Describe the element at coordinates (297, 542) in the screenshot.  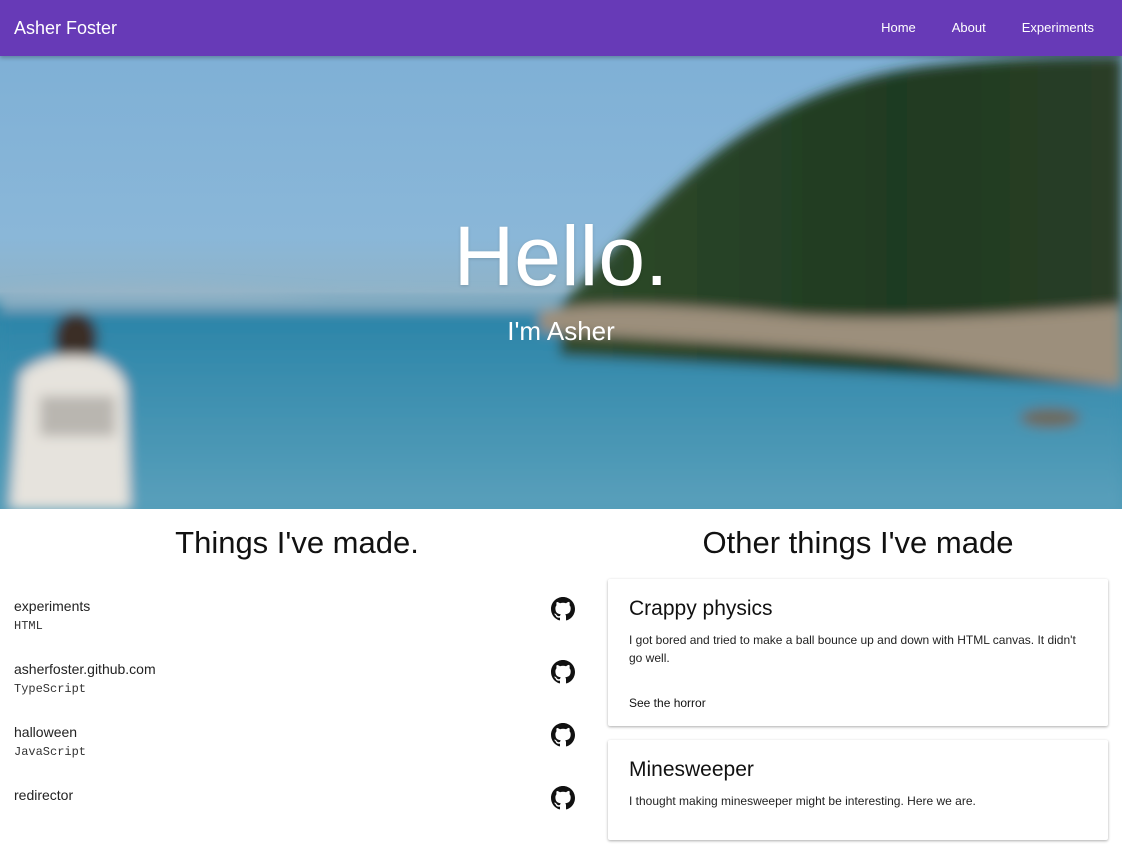
I see `projects-heading: Things I've made.` at that location.